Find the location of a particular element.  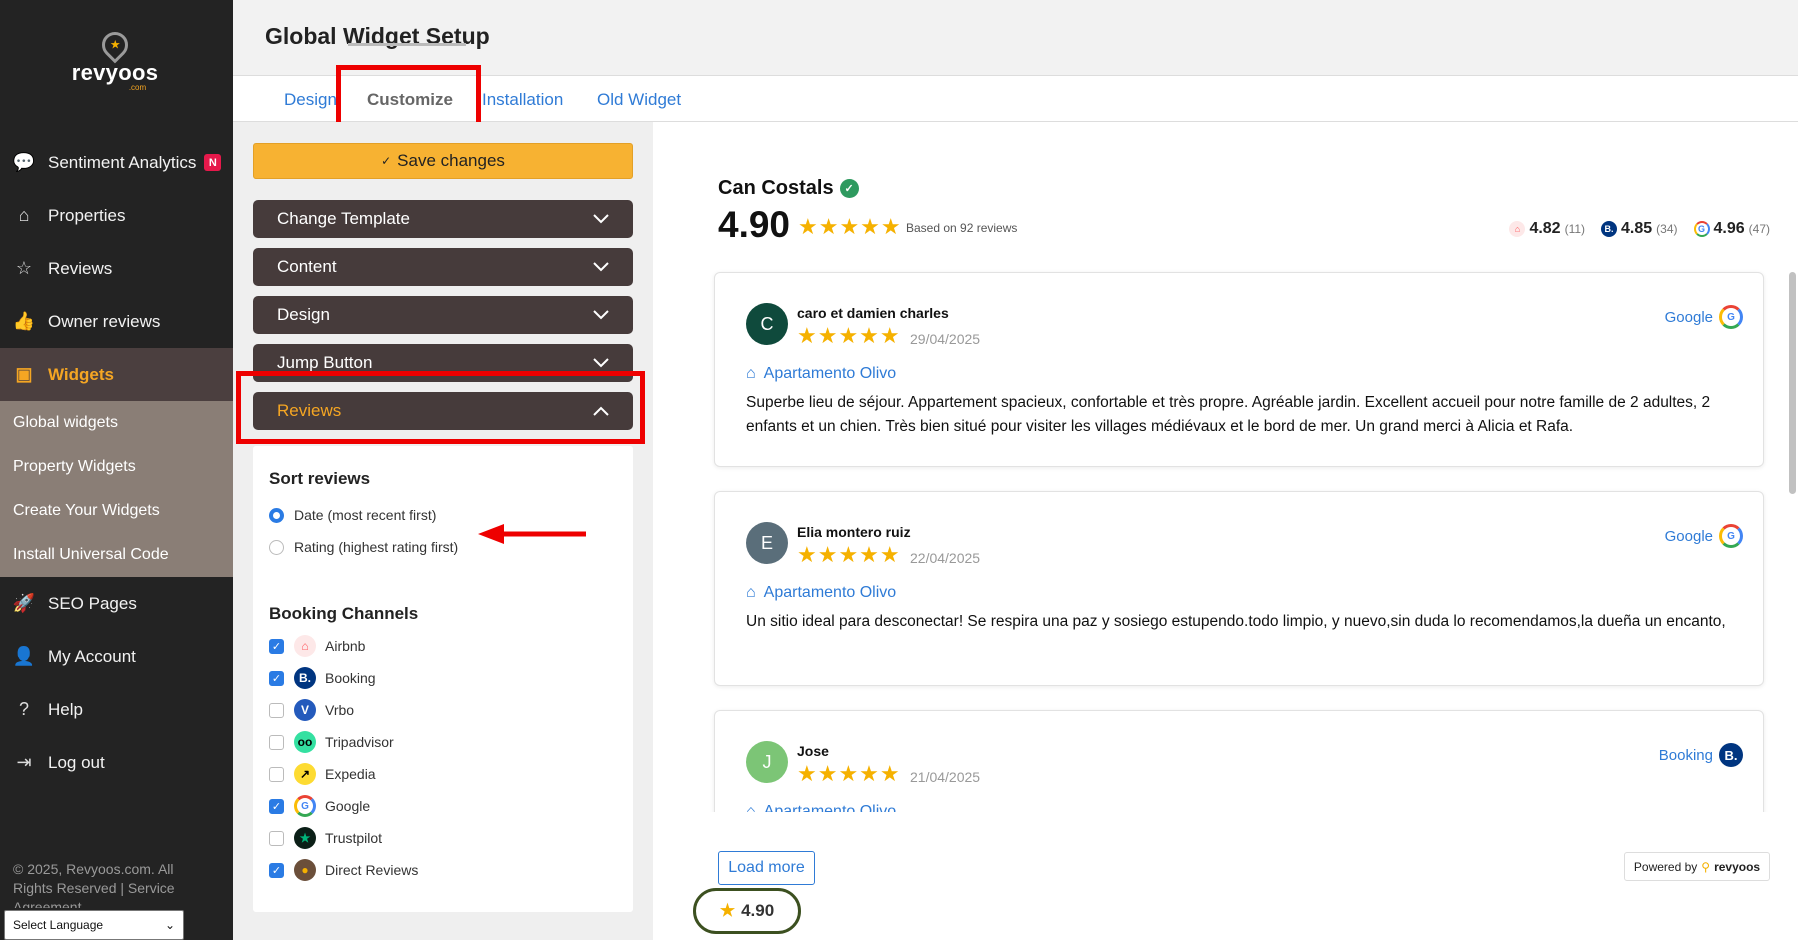

scrollbar-thumb is located at coordinates (1792, 383).